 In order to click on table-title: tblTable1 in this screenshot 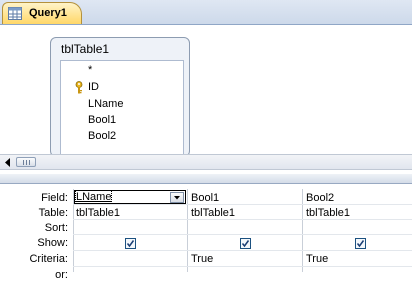, I will do `click(85, 49)`.